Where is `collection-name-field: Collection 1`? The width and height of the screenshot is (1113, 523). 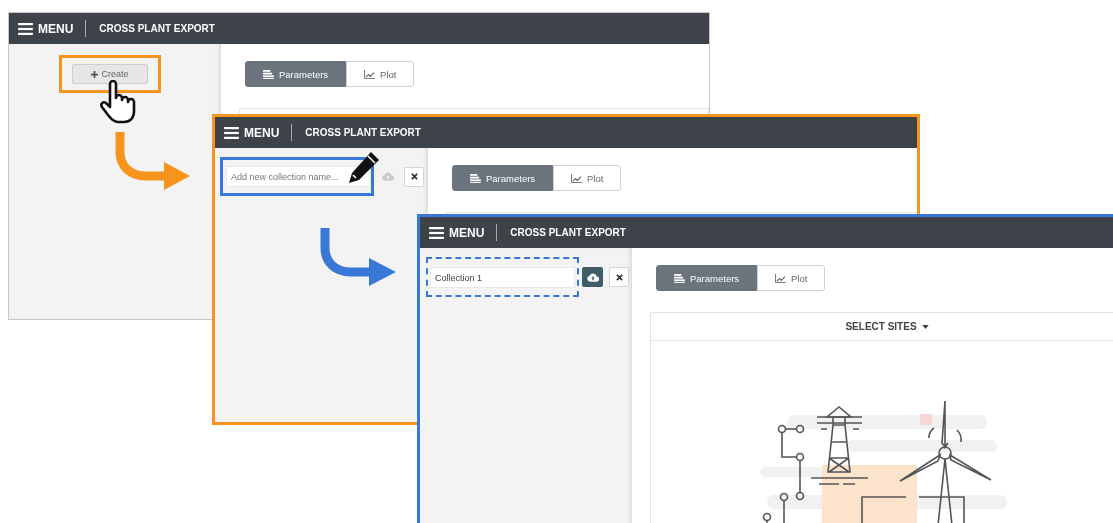 collection-name-field: Collection 1 is located at coordinates (502, 277).